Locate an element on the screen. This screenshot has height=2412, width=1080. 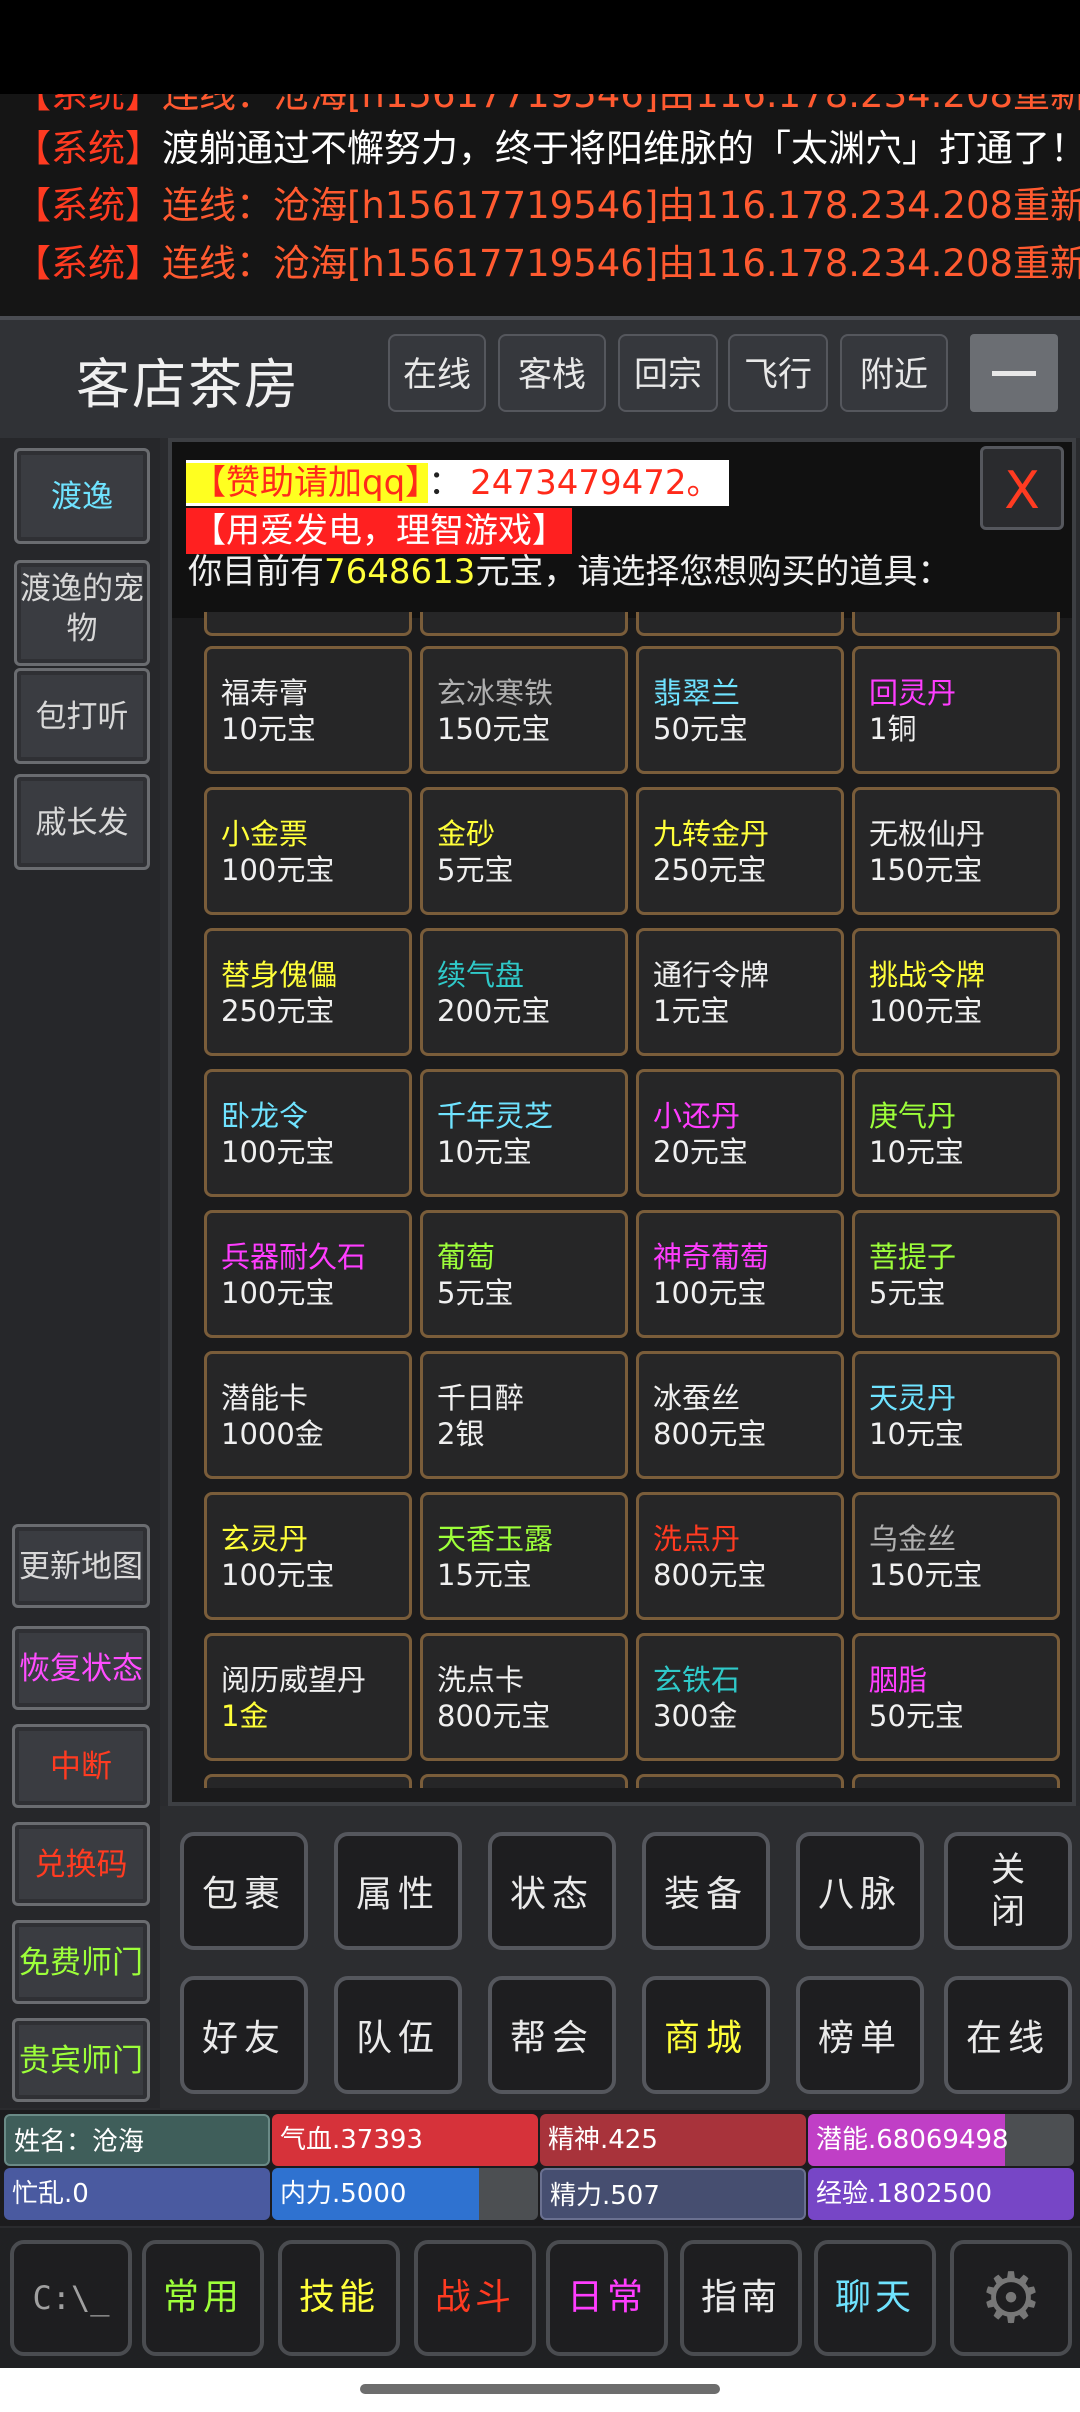
shop-item: 小金票 100元宝 is located at coordinates (308, 851).